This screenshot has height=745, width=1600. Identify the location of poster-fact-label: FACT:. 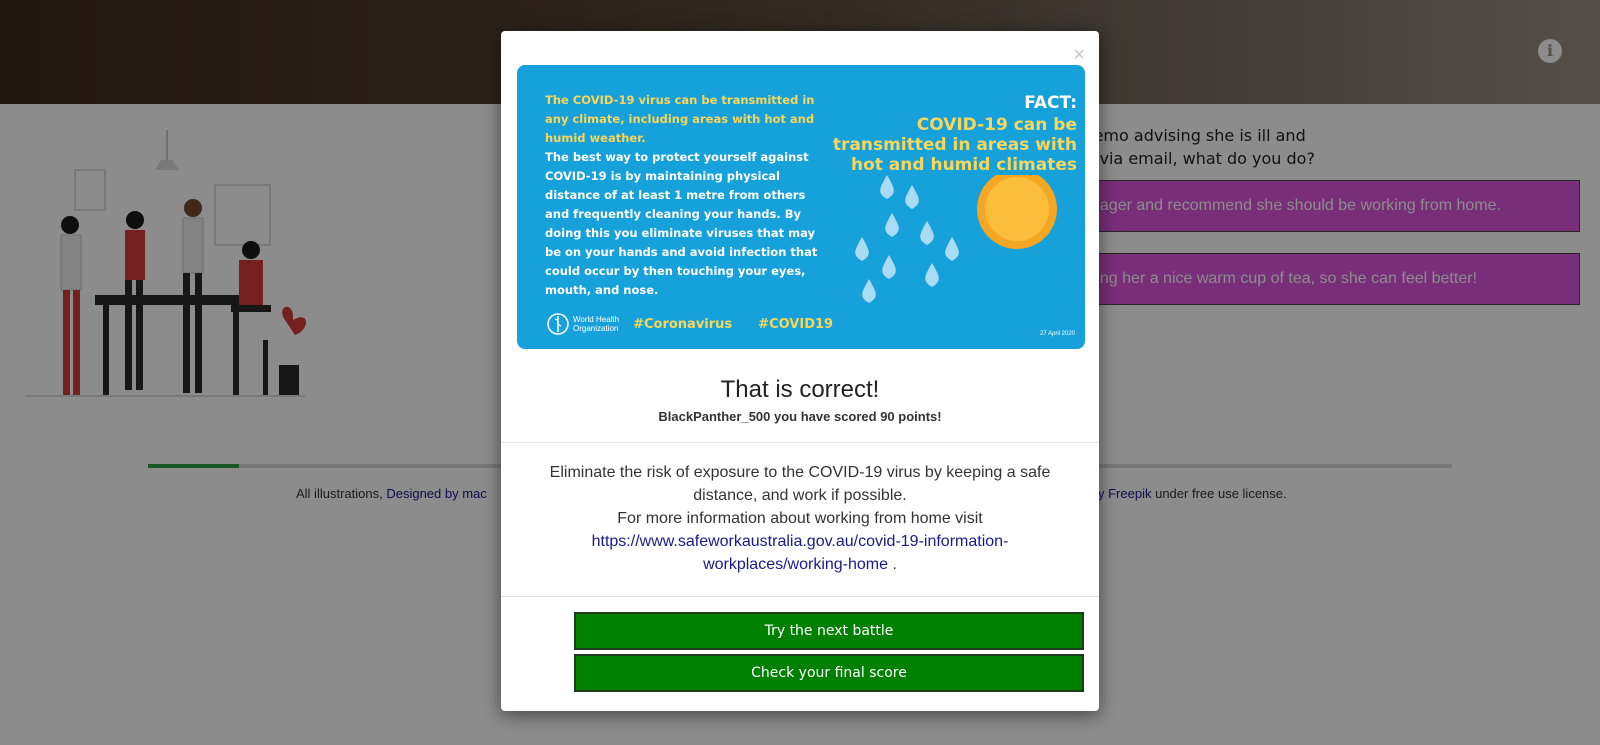
(1050, 103).